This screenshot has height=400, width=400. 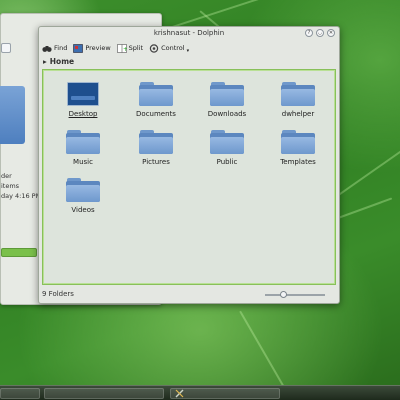 What do you see at coordinates (78, 48) in the screenshot?
I see `preview-icon` at bounding box center [78, 48].